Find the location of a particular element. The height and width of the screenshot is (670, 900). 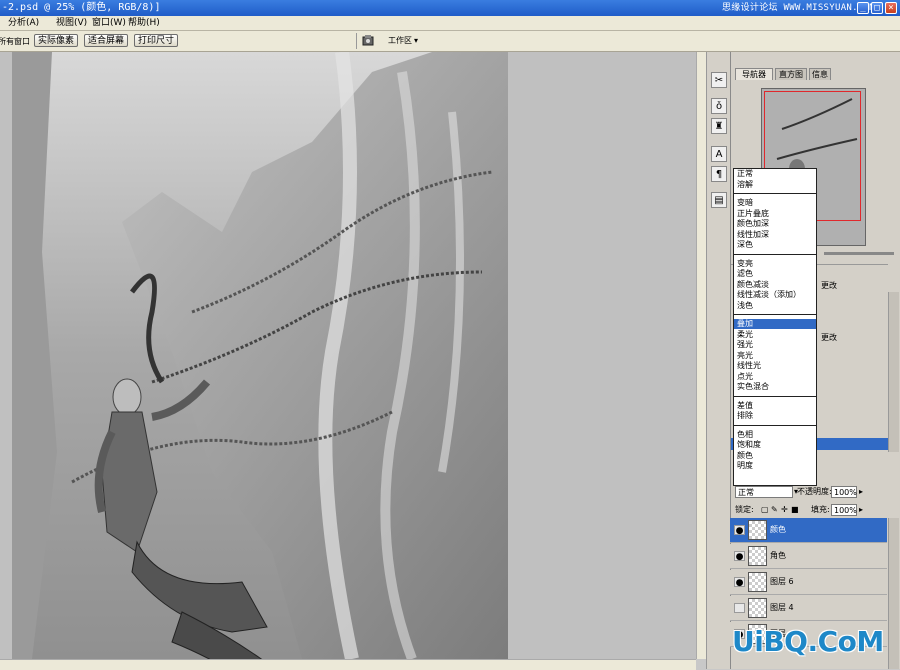

blend-mode-item: 深色 is located at coordinates (745, 245).